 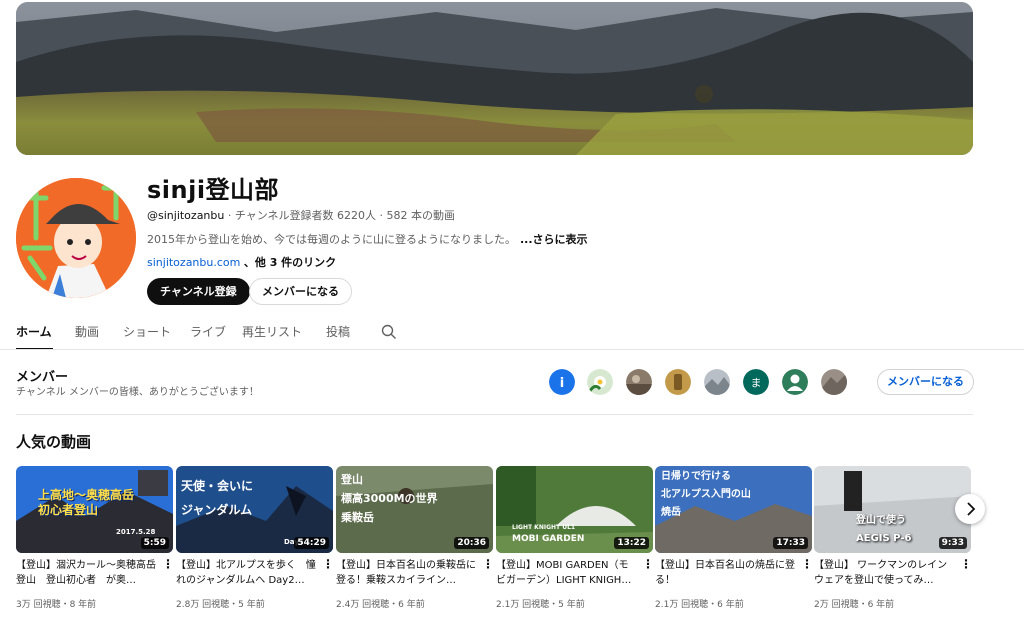 I want to click on channel-avatar-illustration, so click(x=76, y=238).